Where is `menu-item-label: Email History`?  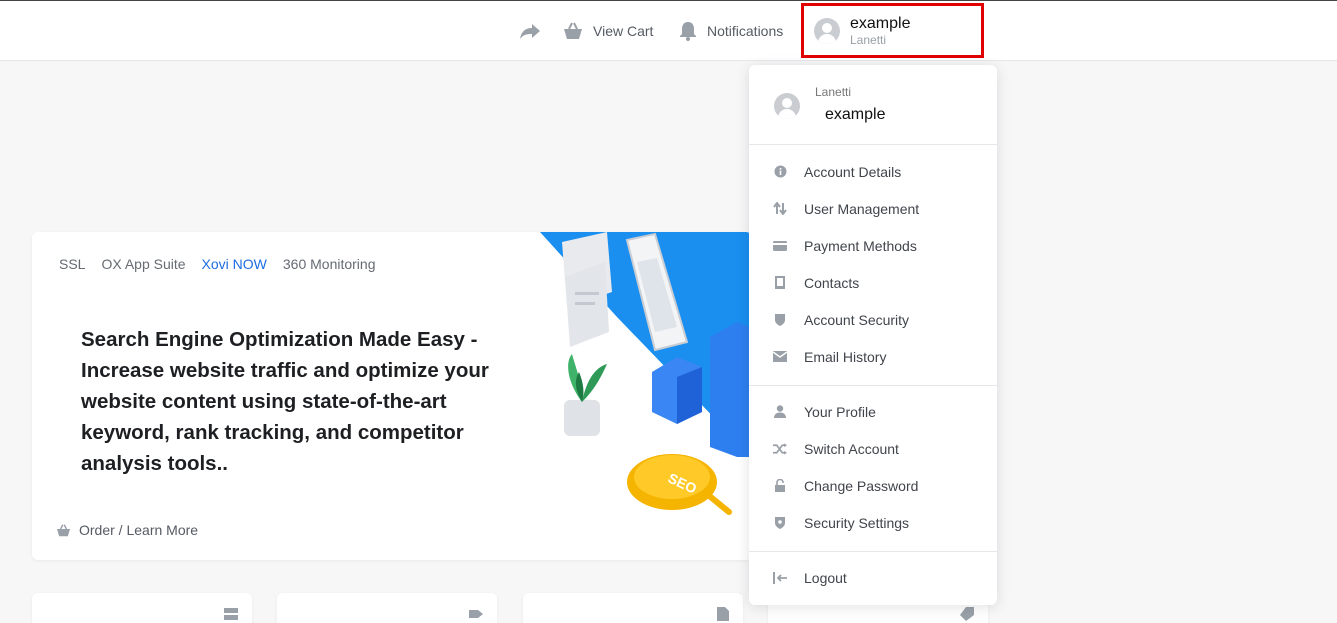
menu-item-label: Email History is located at coordinates (845, 356).